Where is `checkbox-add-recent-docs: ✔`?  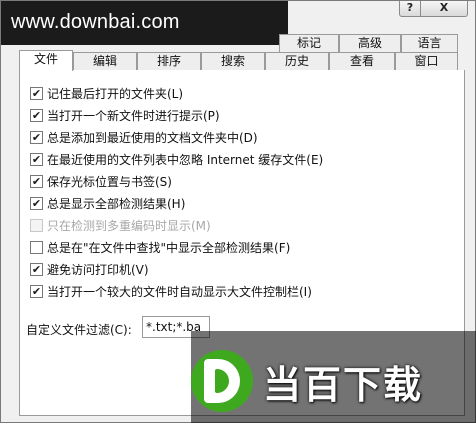 checkbox-add-recent-docs: ✔ is located at coordinates (36, 137).